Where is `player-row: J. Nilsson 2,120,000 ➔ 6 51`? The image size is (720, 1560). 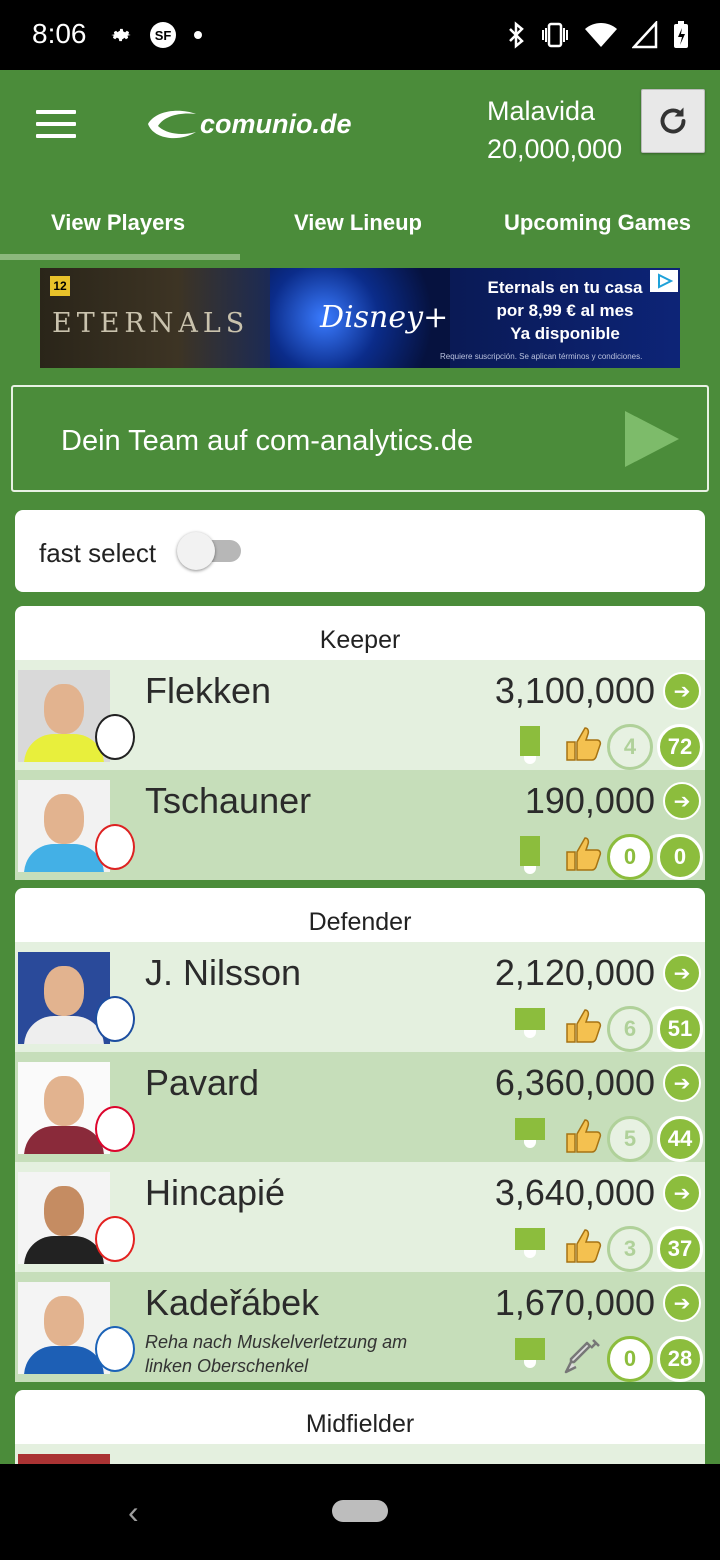 player-row: J. Nilsson 2,120,000 ➔ 6 51 is located at coordinates (360, 997).